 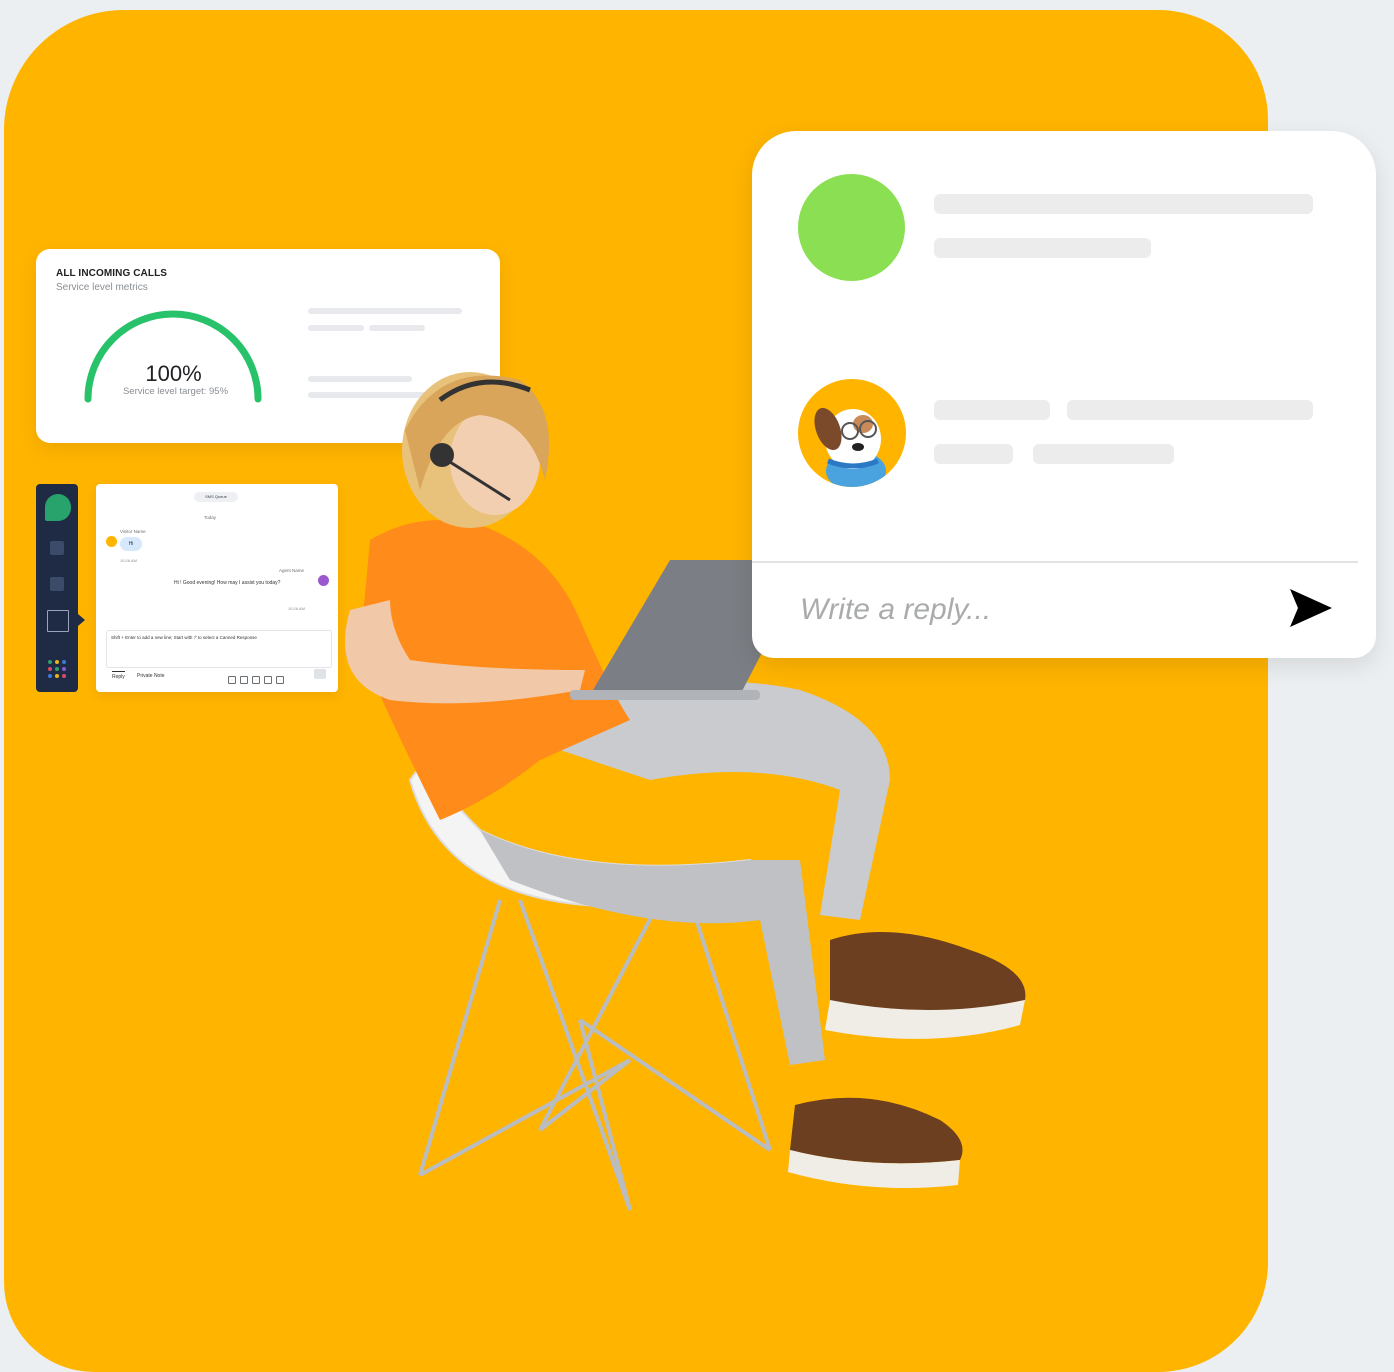 I want to click on nav-item-active-icon, so click(x=58, y=621).